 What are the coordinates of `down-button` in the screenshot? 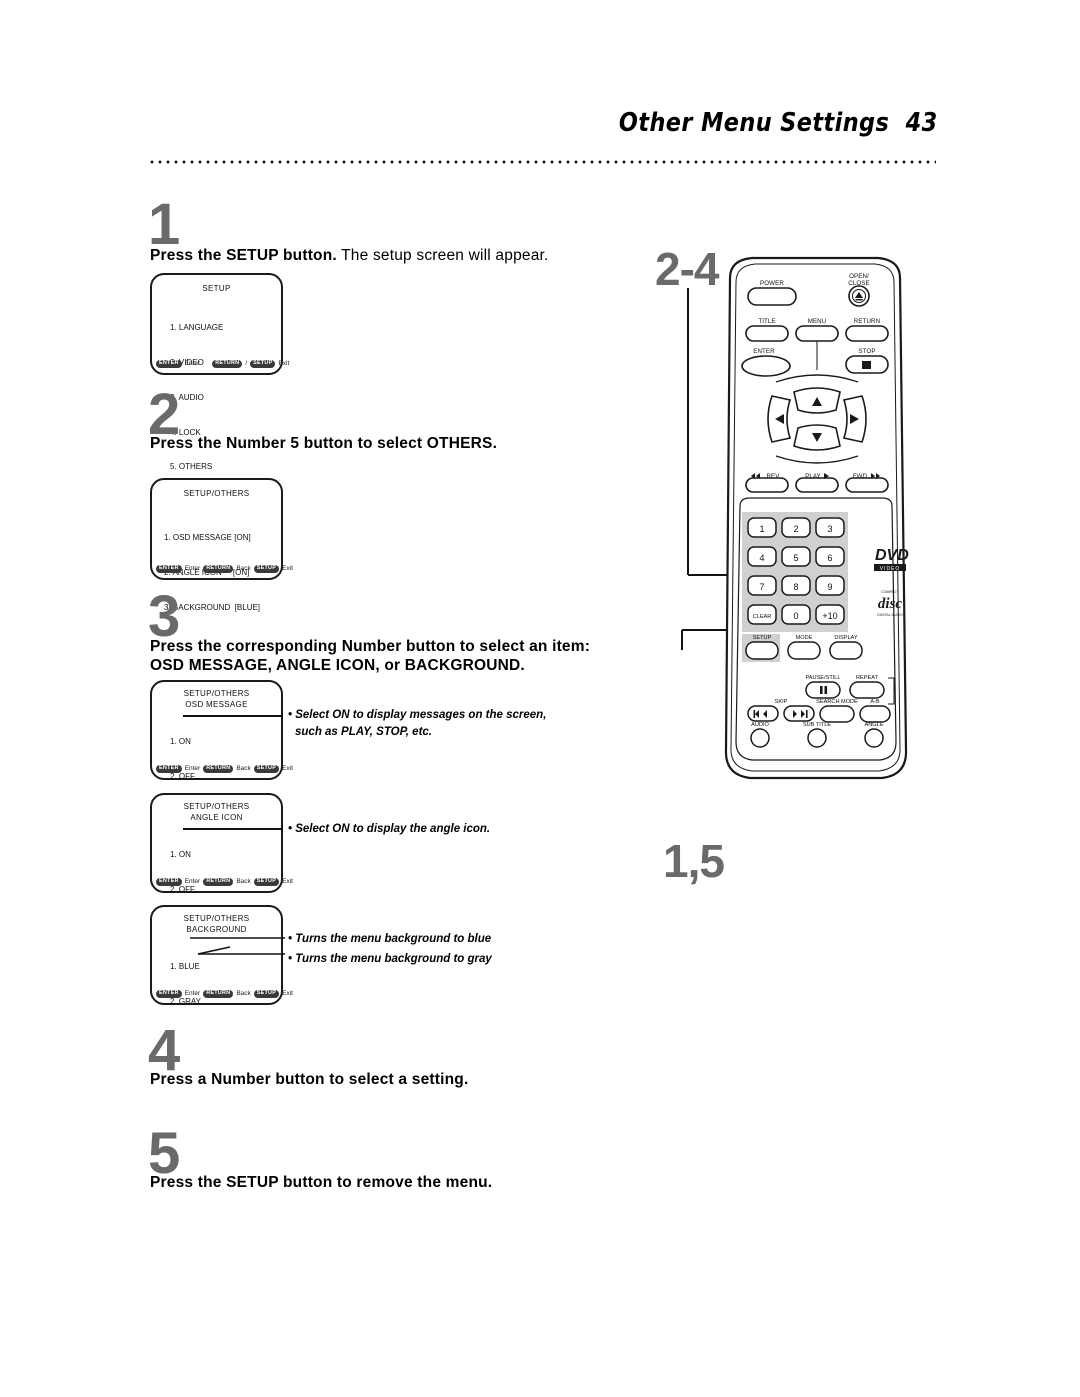 It's located at (817, 437).